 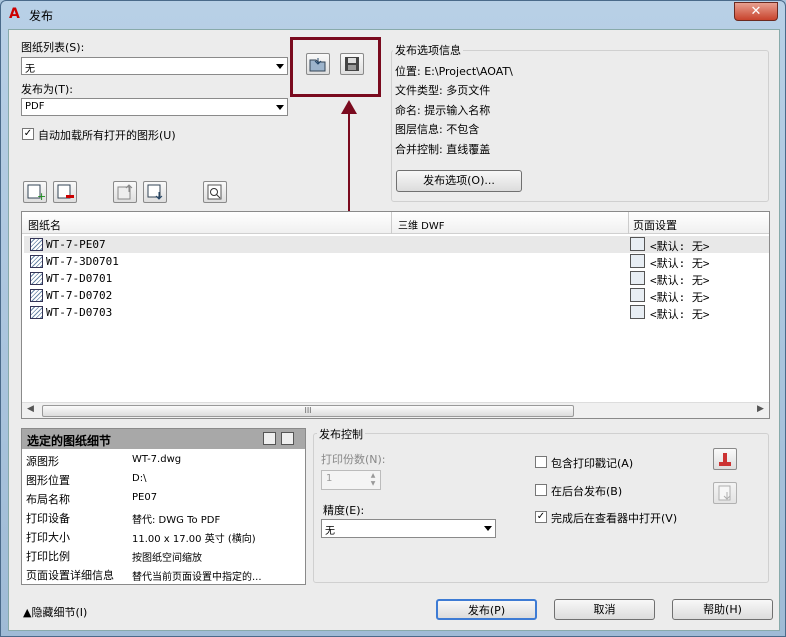 I want to click on precision-value: 无, so click(x=330, y=531).